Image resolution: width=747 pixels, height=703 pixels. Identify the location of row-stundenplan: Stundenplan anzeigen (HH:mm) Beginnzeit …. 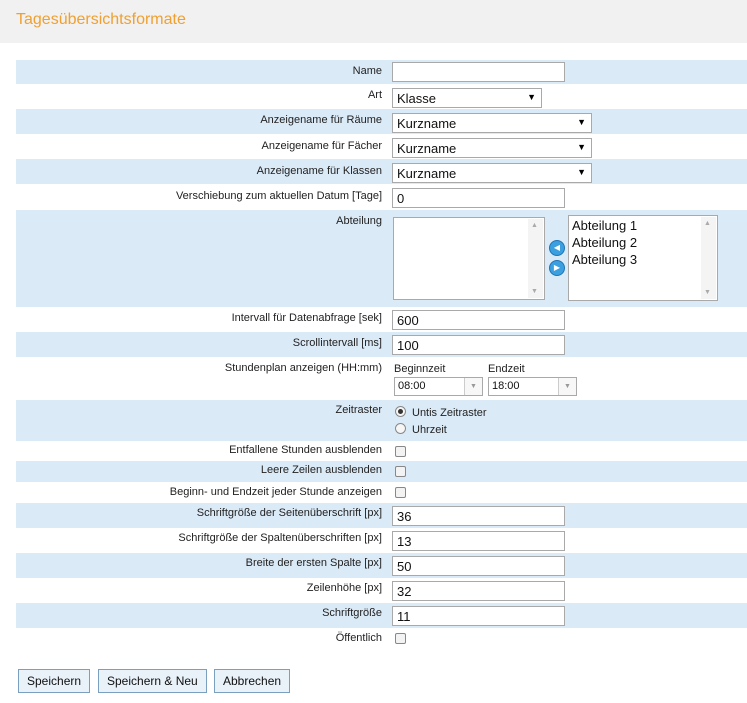
(381, 378).